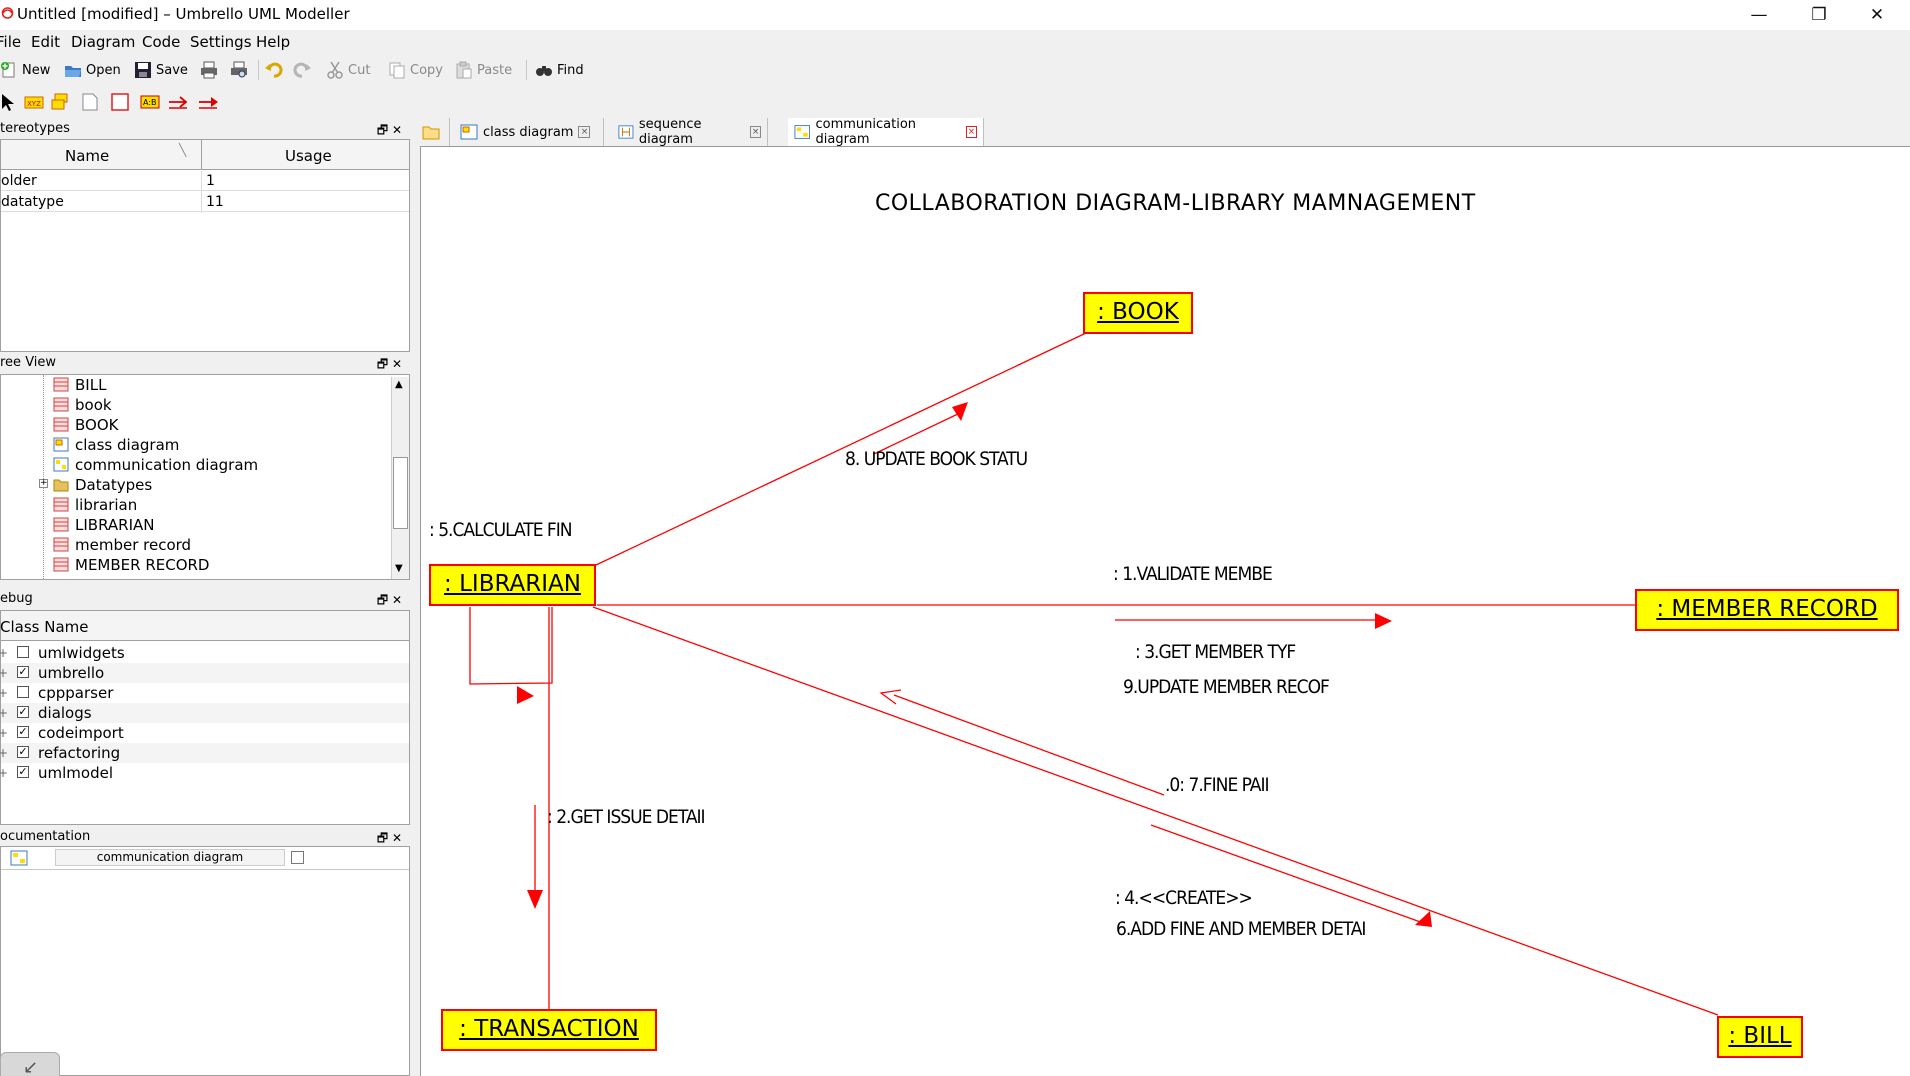 The height and width of the screenshot is (1076, 1910). I want to click on note-icon, so click(90, 102).